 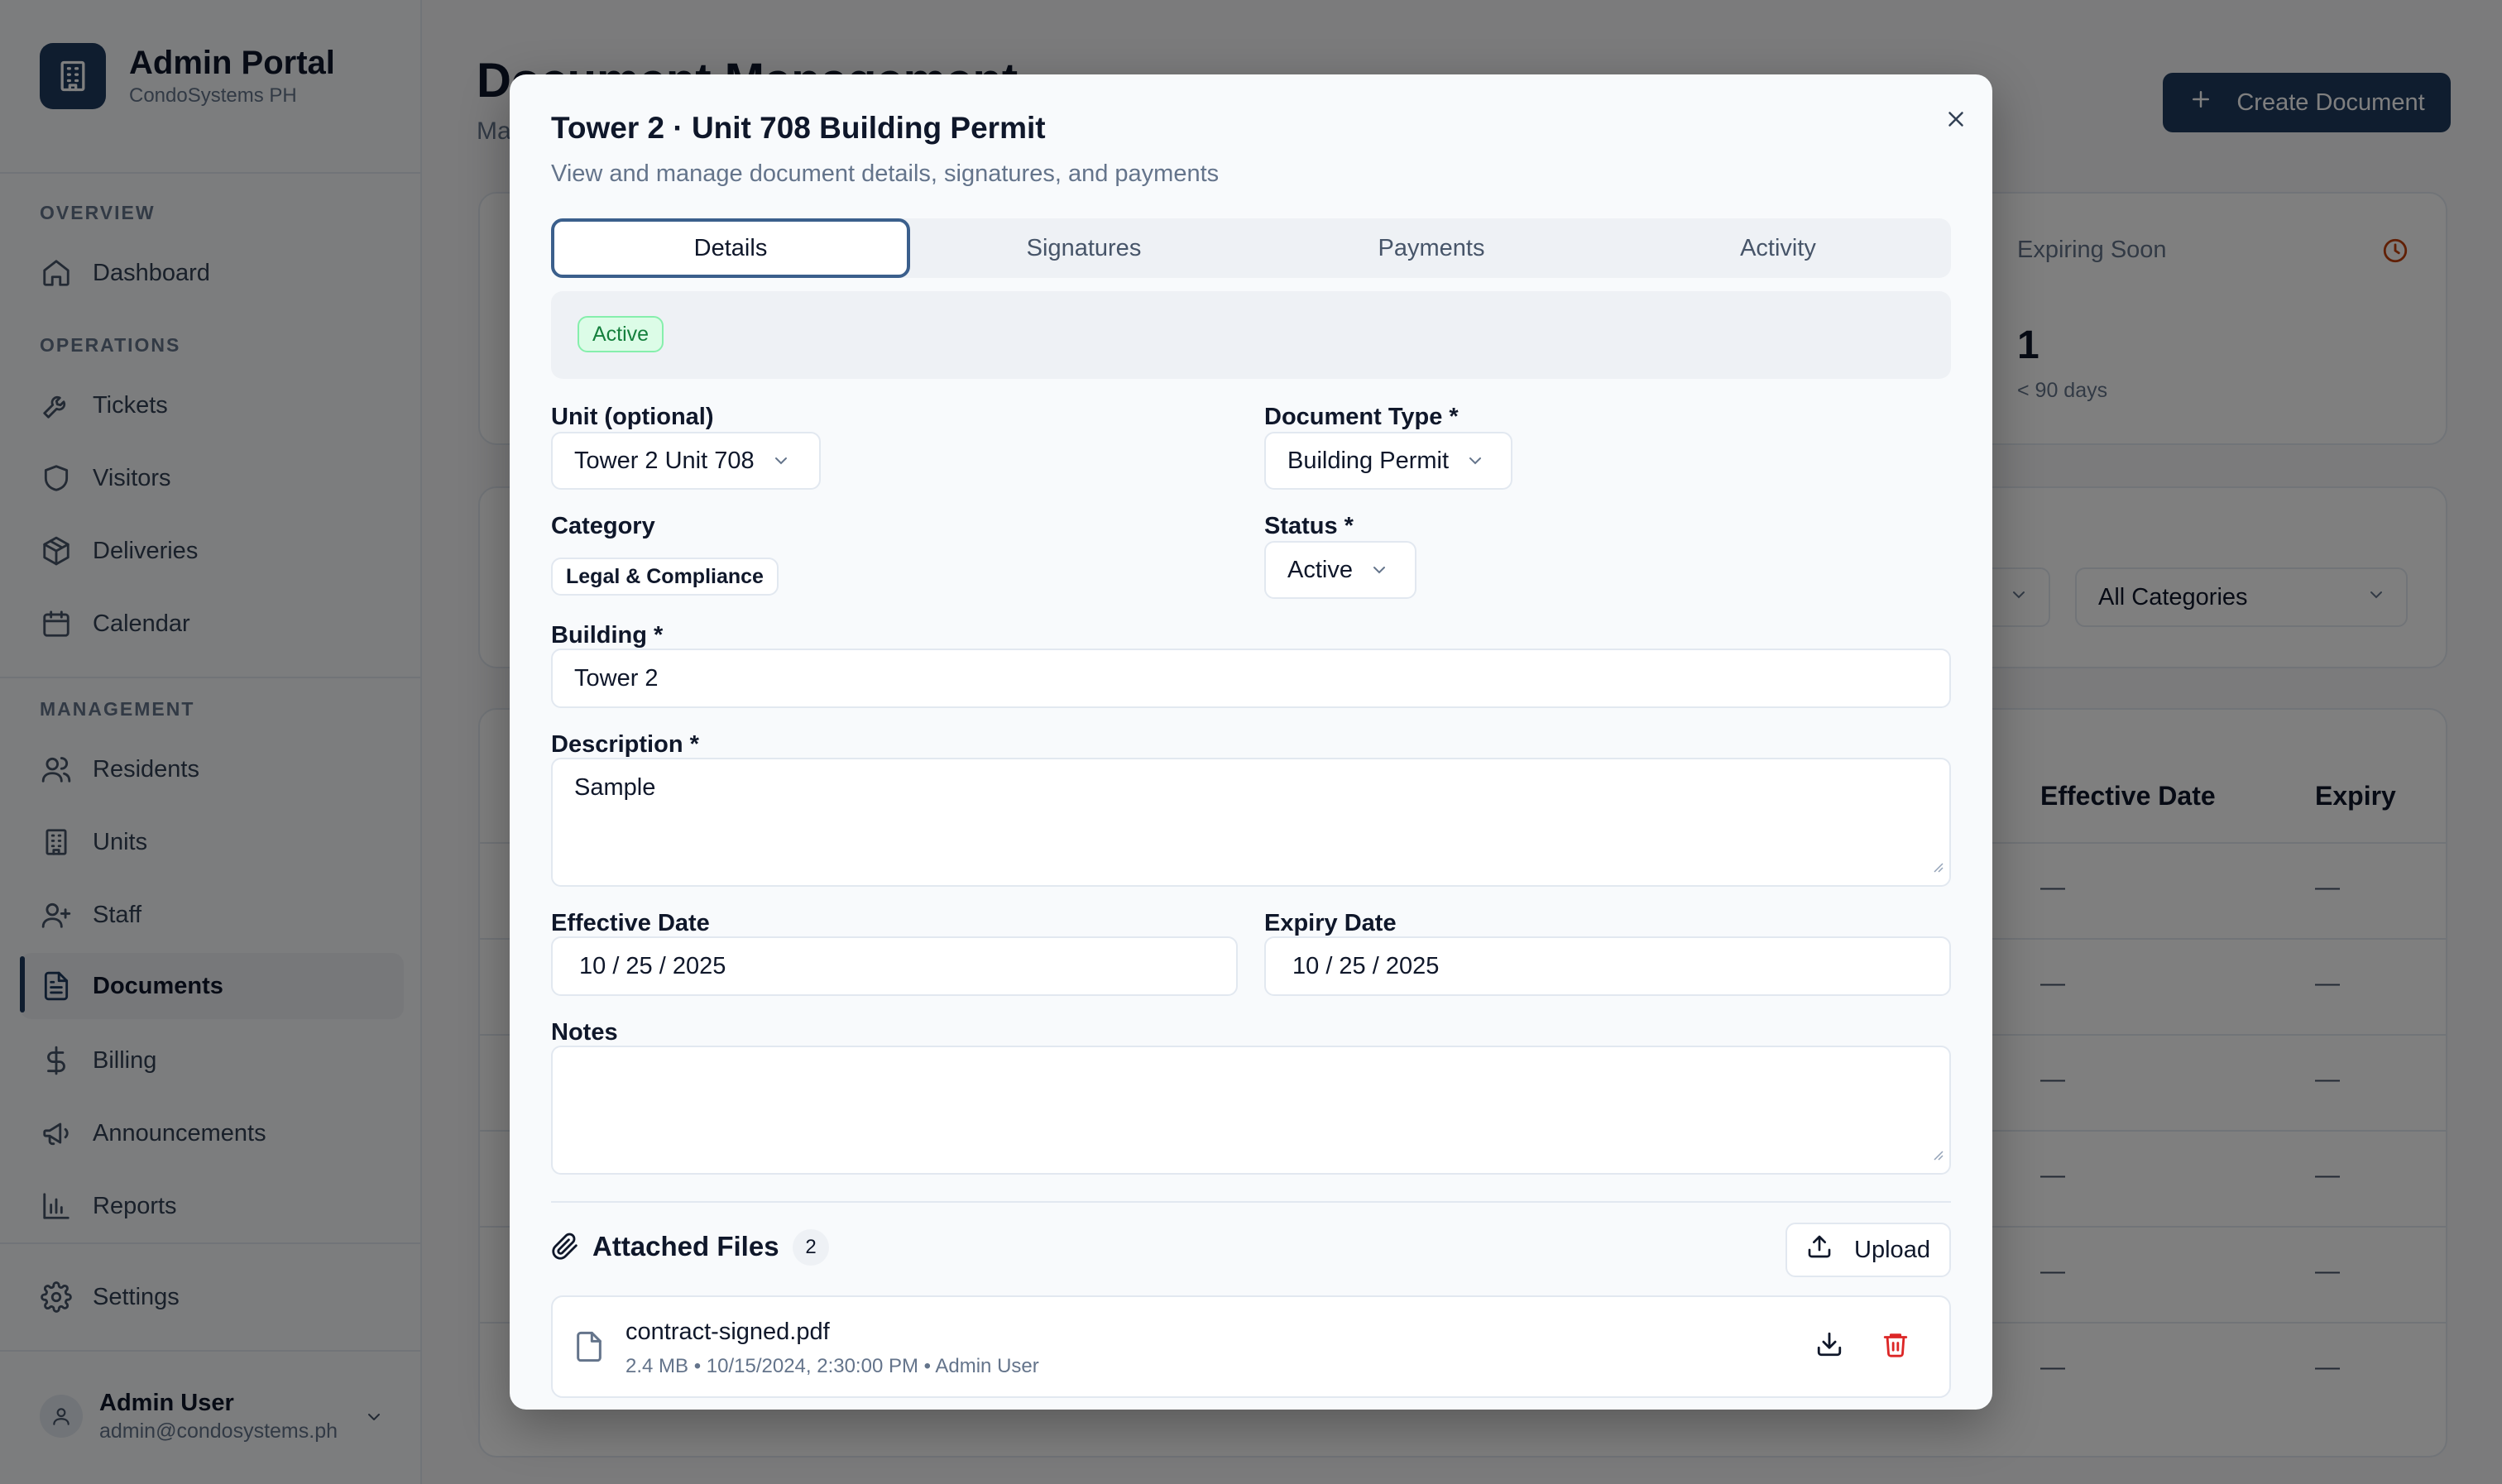 What do you see at coordinates (811, 1247) in the screenshot?
I see `attached-files-count: 2` at bounding box center [811, 1247].